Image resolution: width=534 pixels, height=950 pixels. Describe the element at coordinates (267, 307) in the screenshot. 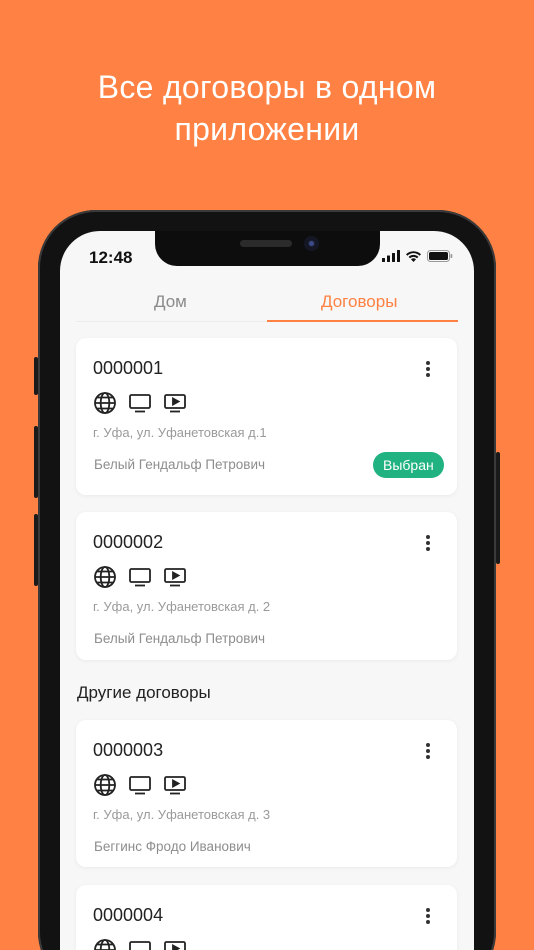

I see `tab-bar: Дом Договоры` at that location.